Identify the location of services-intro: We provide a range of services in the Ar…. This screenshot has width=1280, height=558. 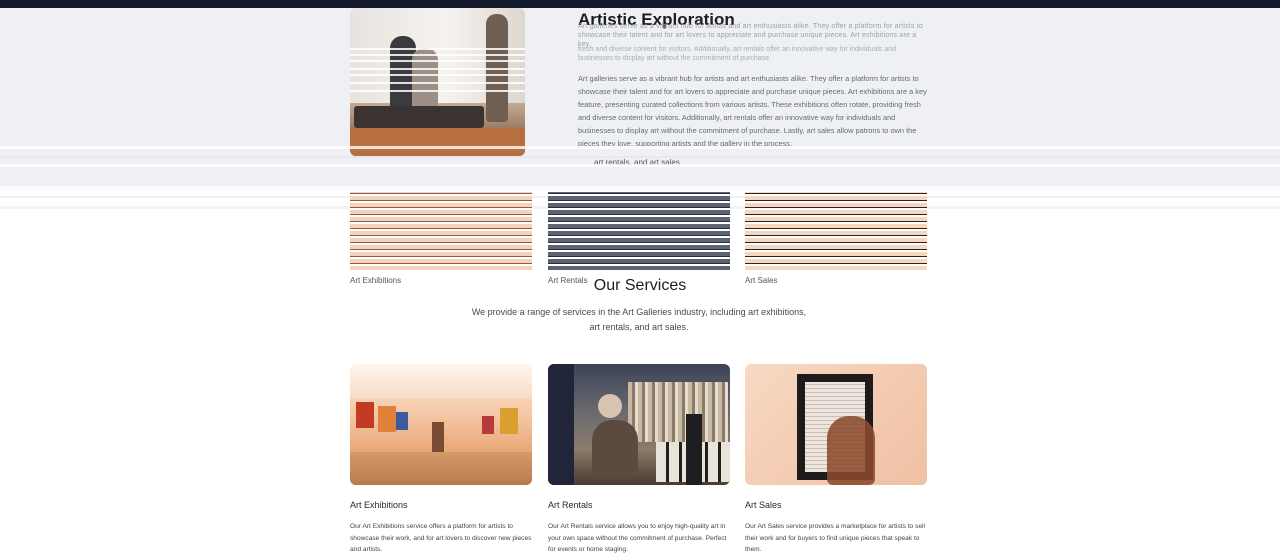
(639, 319).